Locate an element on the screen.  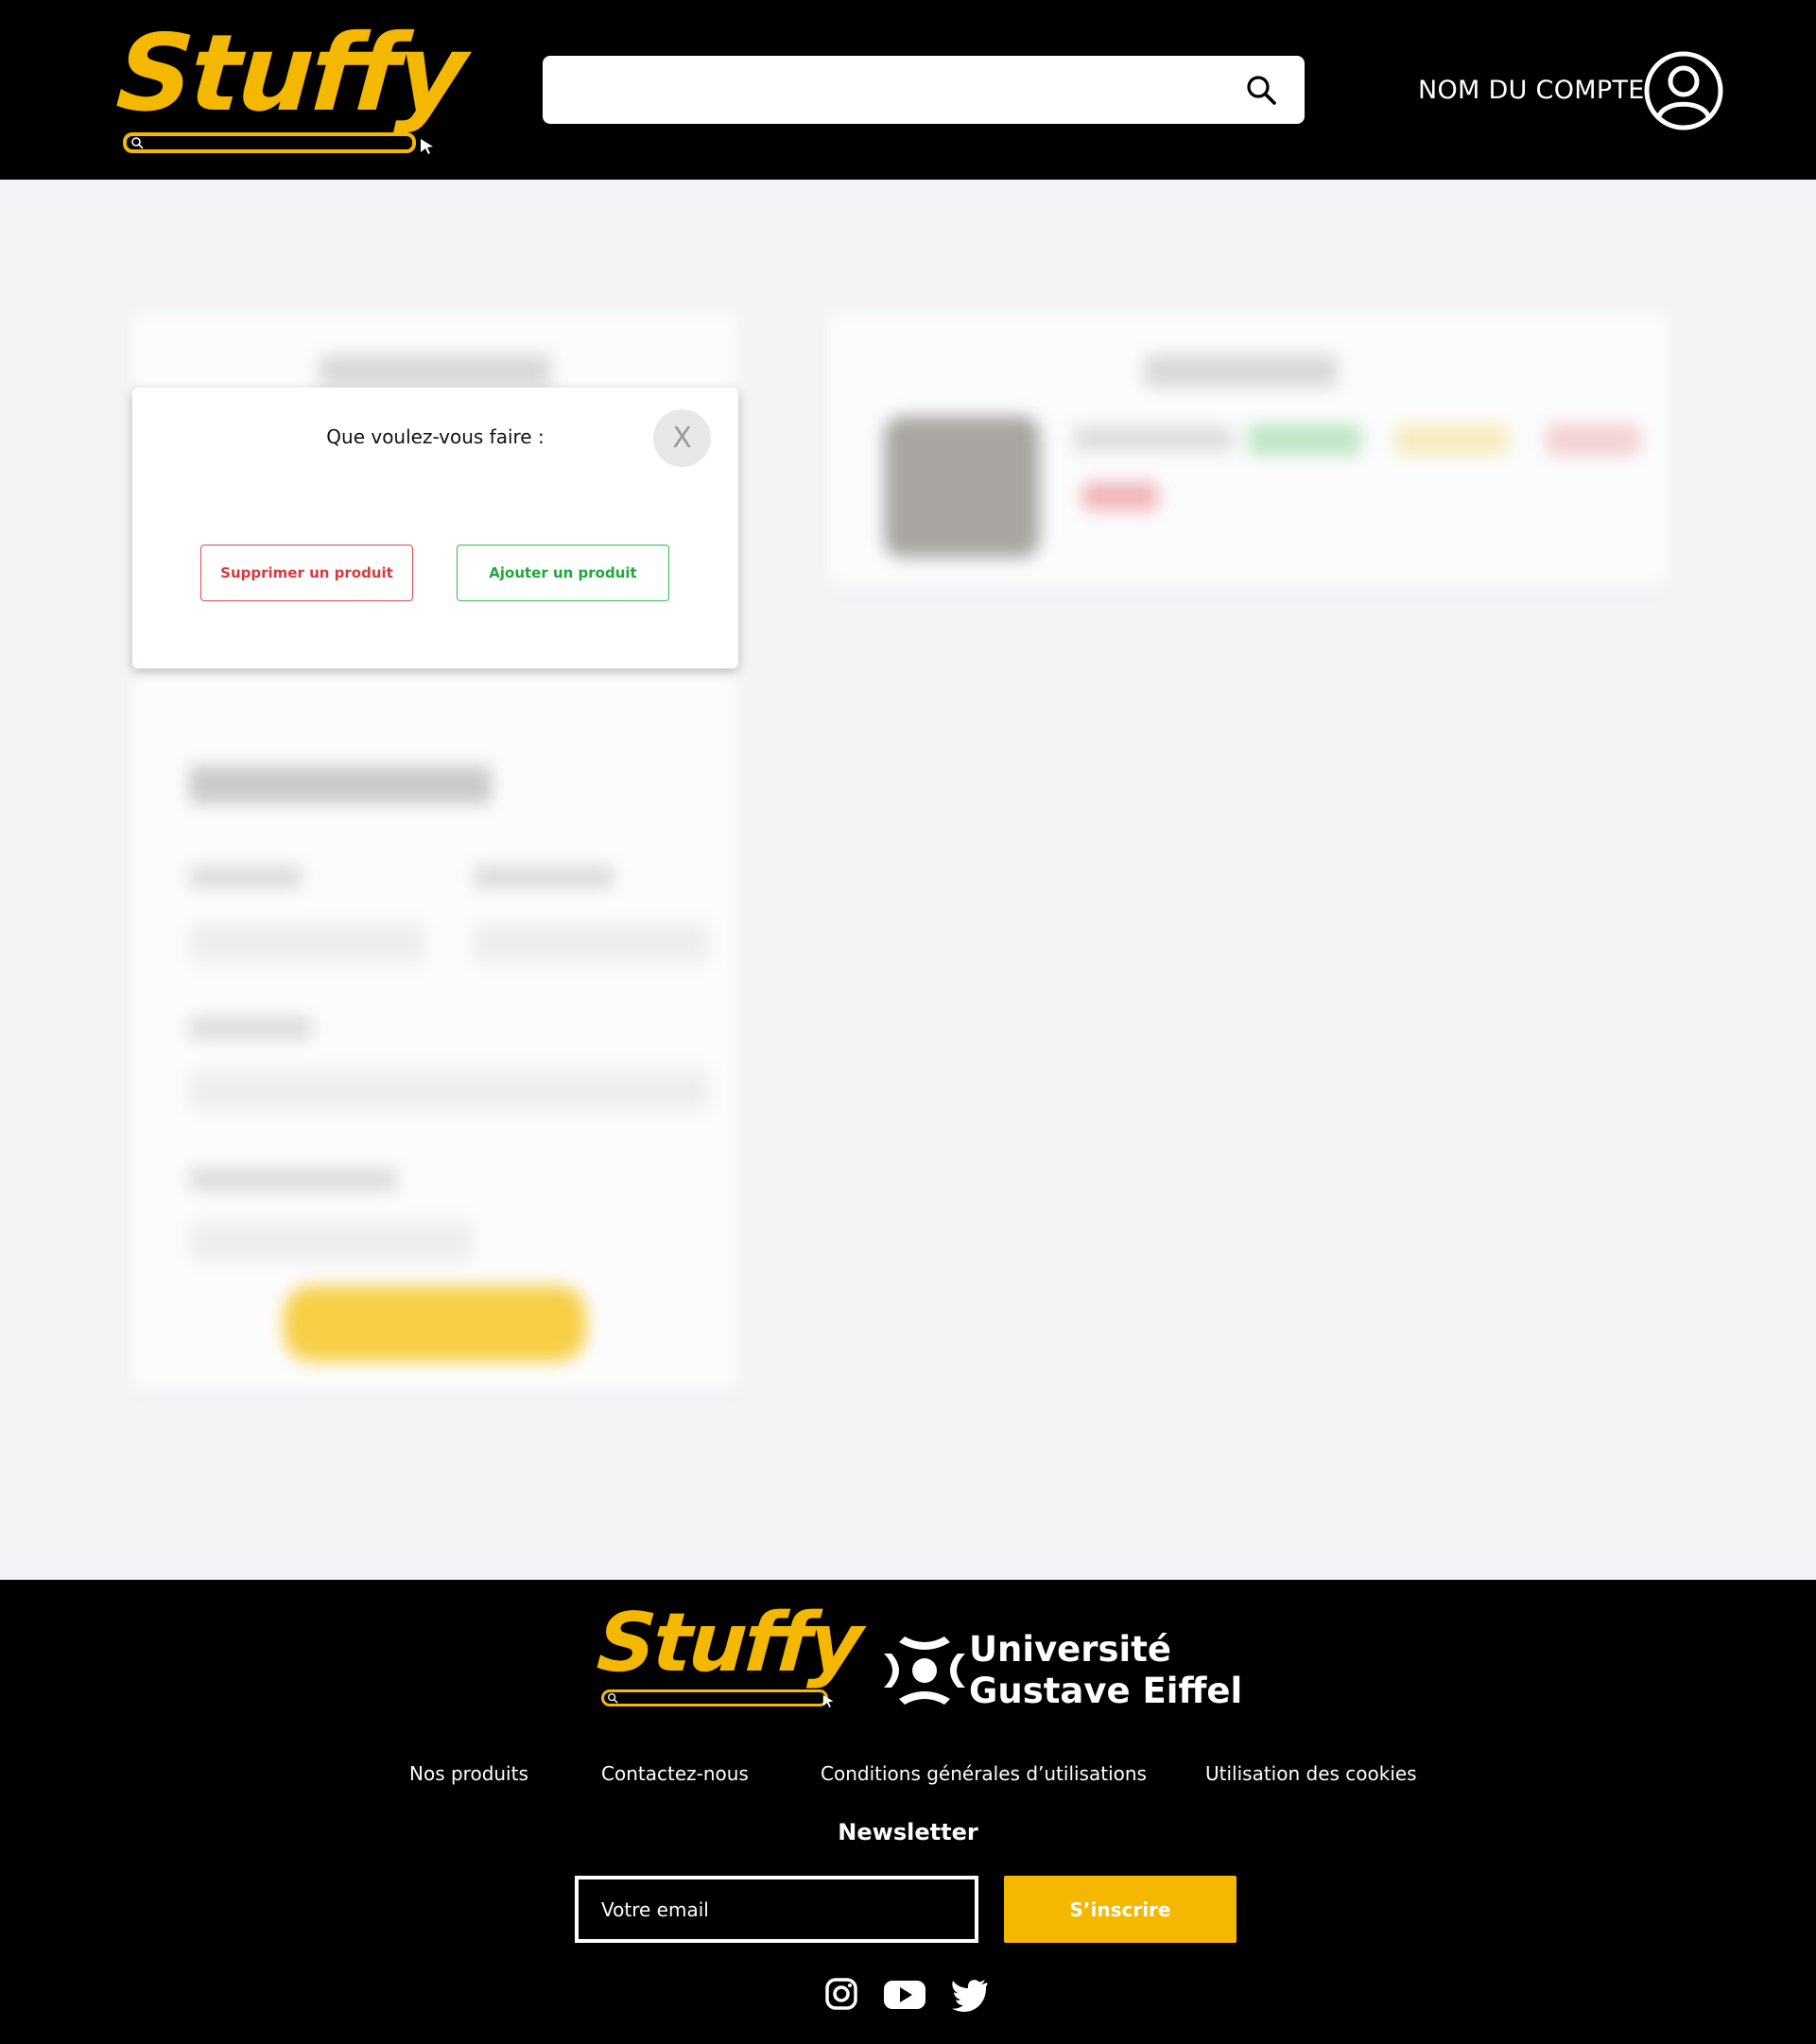
newsletter-email-input is located at coordinates (776, 1909).